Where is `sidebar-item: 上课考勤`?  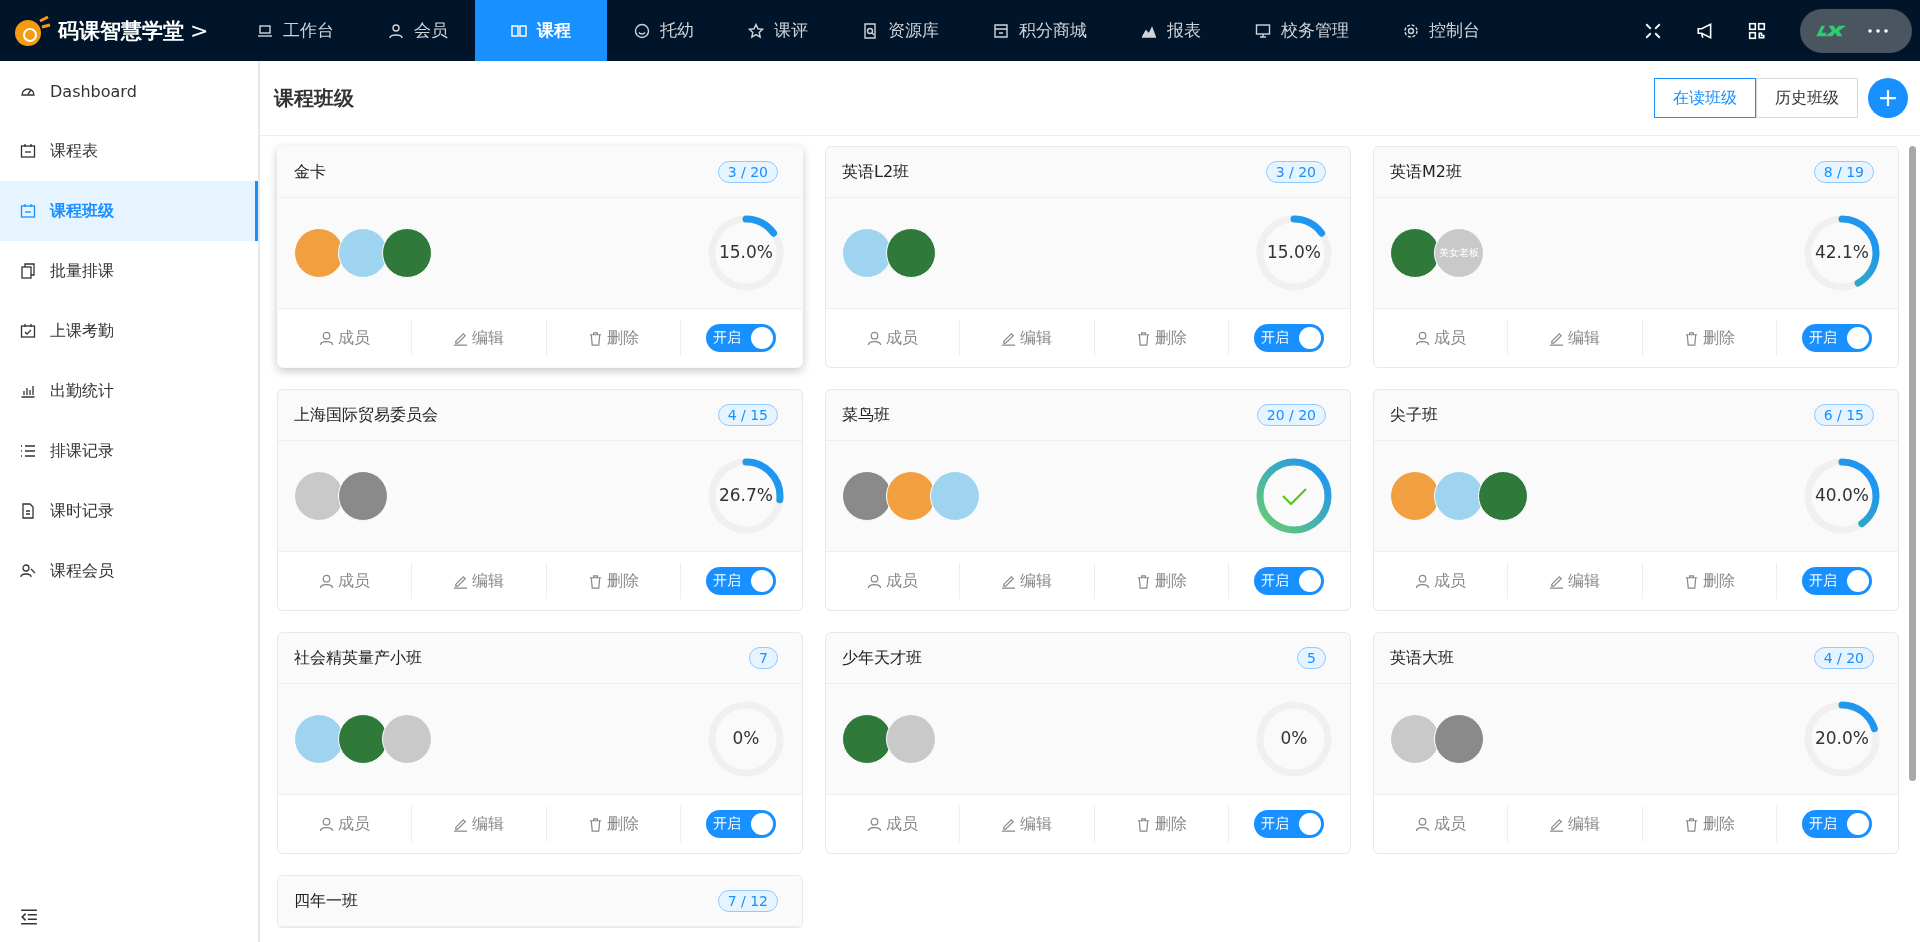
sidebar-item: 上课考勤 is located at coordinates (129, 331).